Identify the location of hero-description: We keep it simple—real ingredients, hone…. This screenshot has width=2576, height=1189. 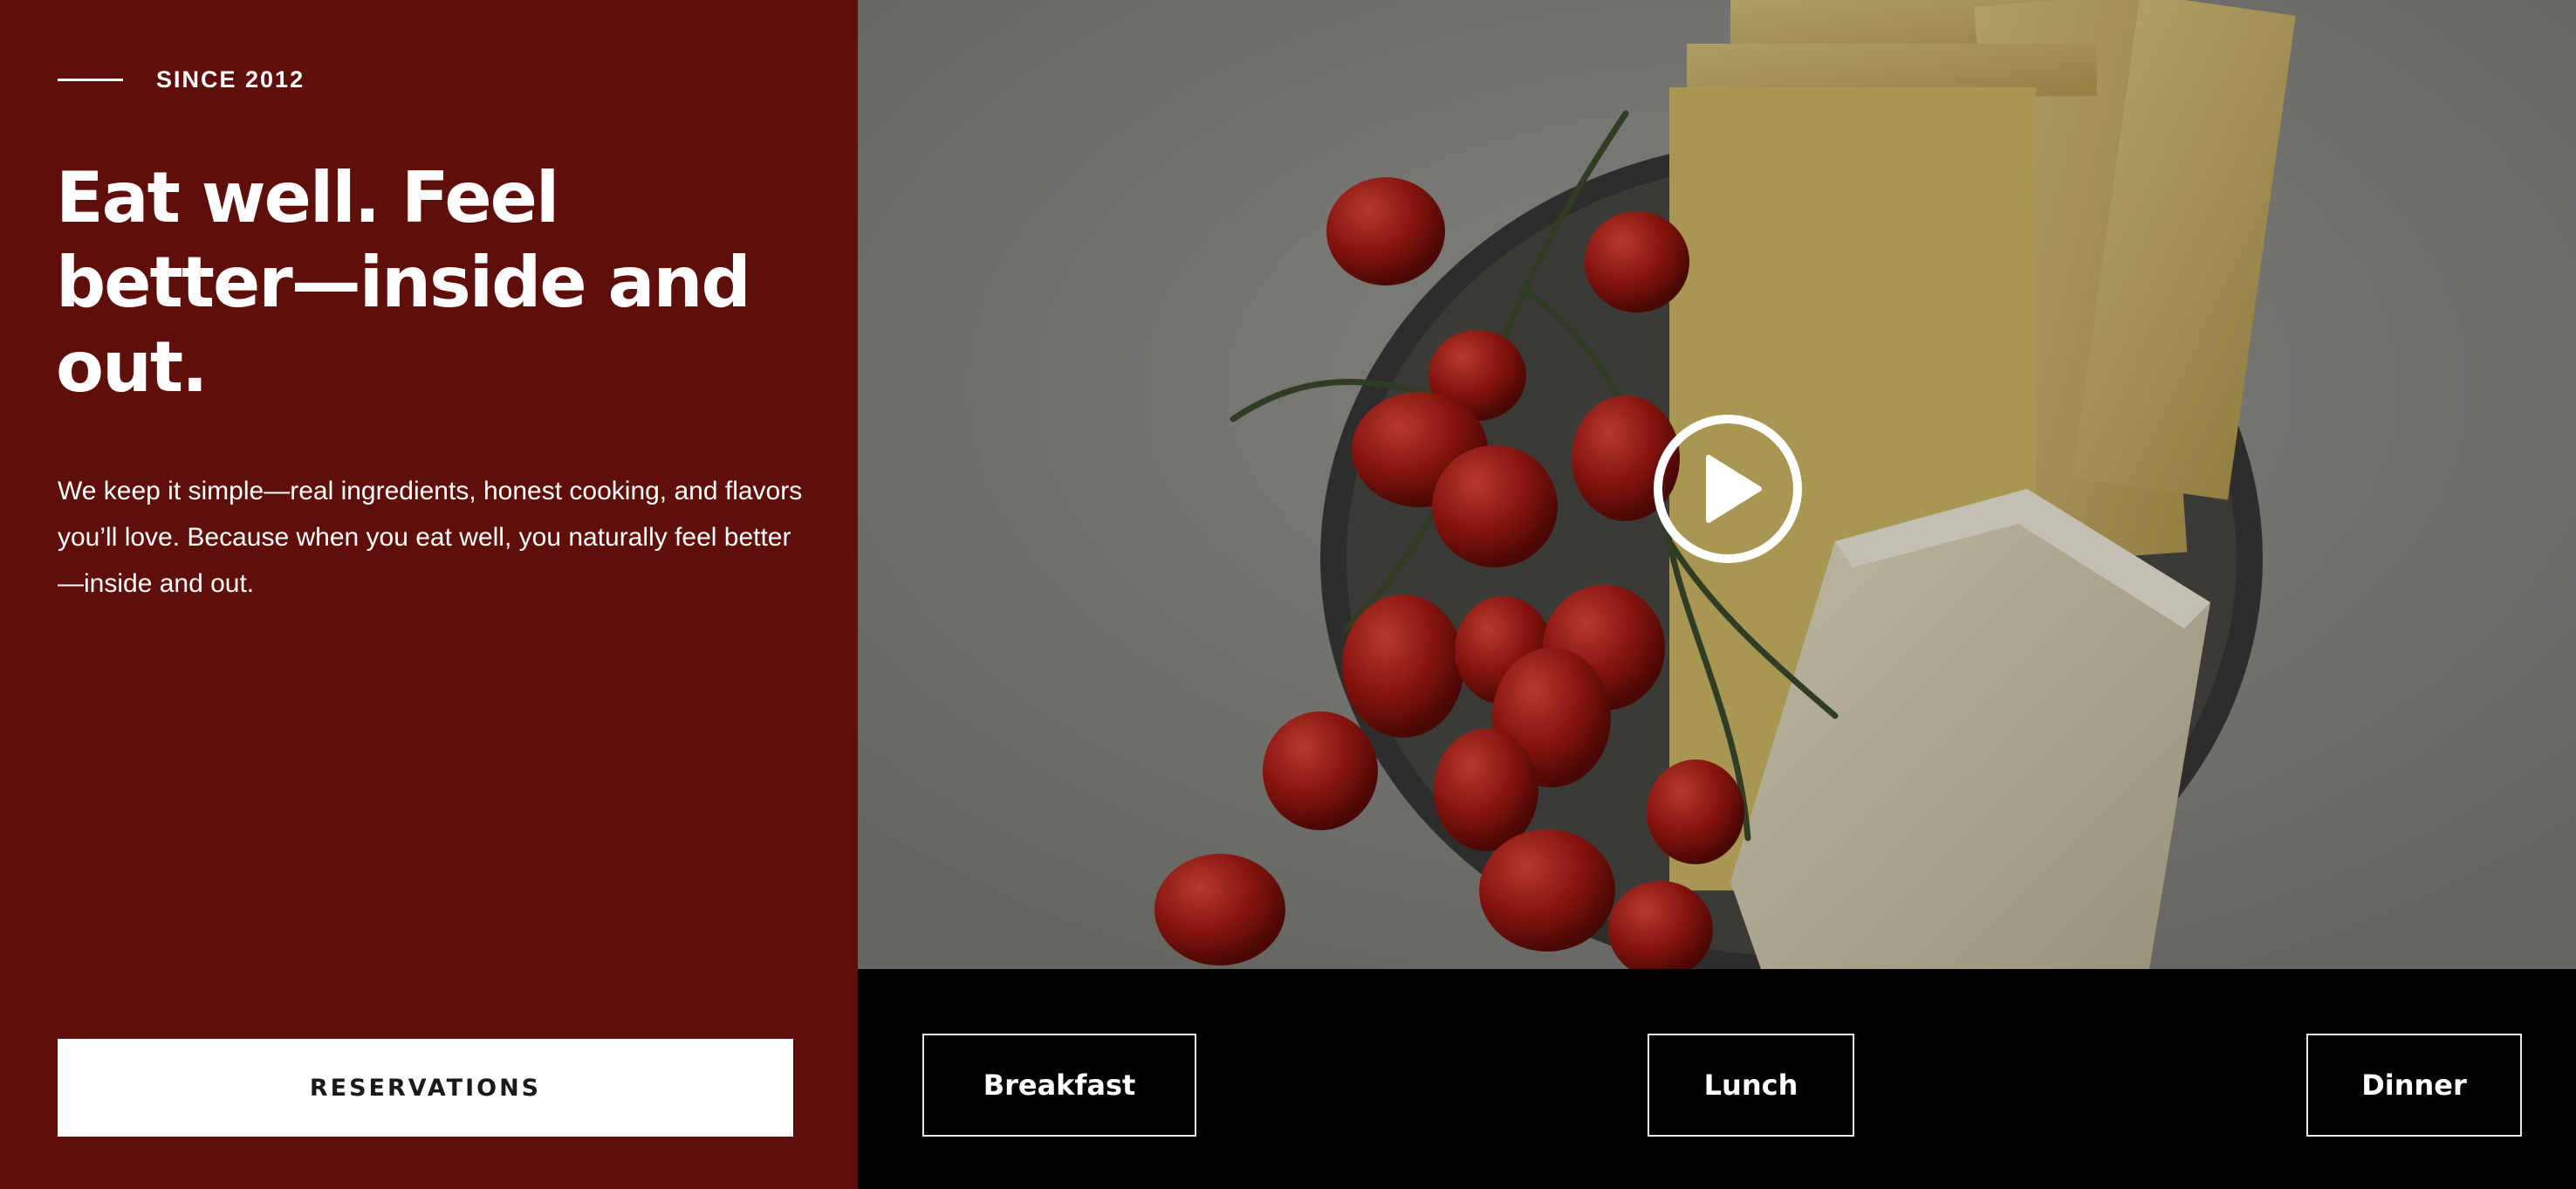
(431, 537).